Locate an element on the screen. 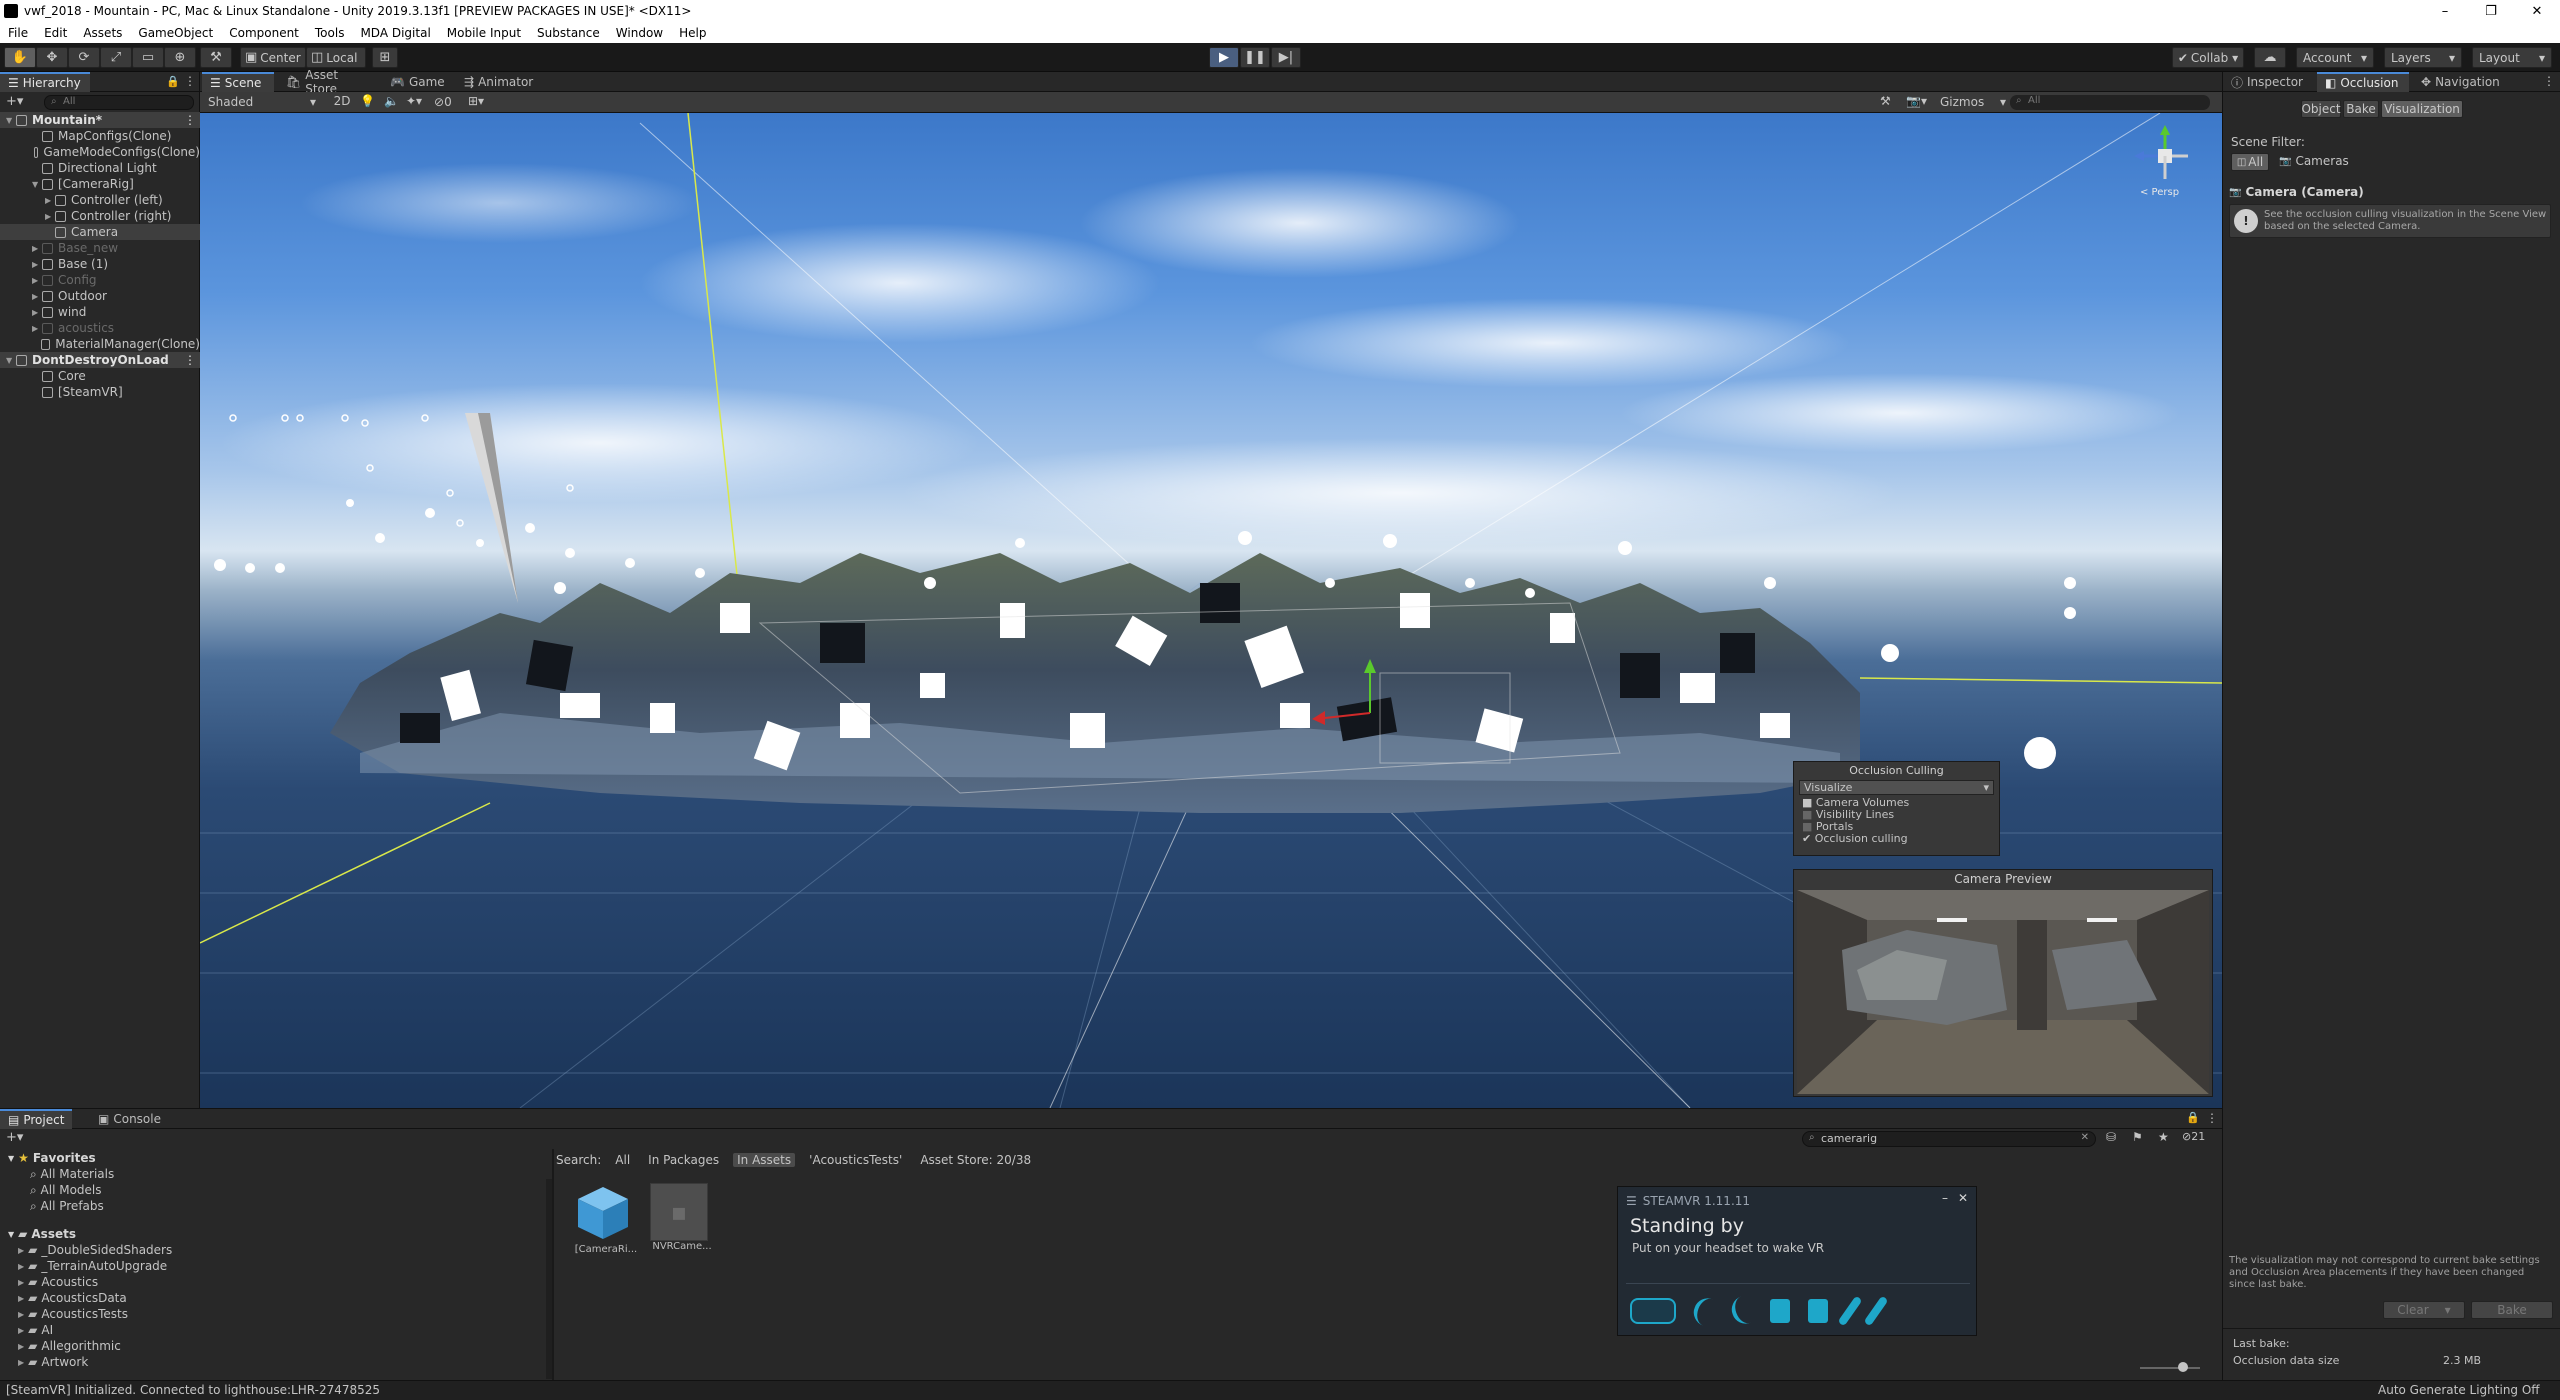  scope-in-packages: In Packages is located at coordinates (683, 1160).